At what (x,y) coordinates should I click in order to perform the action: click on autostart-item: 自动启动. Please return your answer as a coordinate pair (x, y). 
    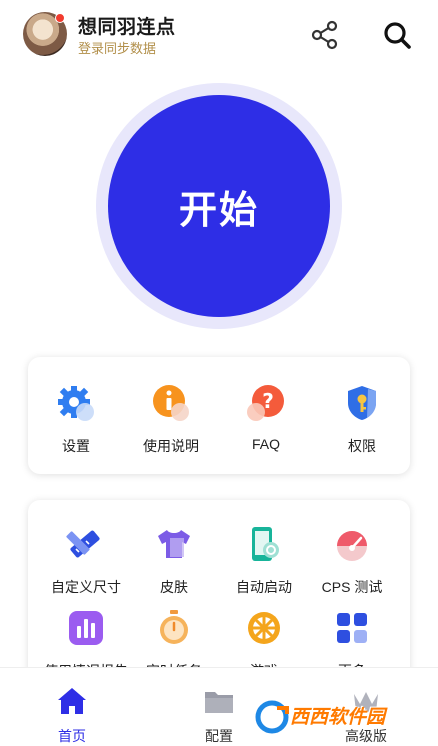
    Looking at the image, I should click on (264, 560).